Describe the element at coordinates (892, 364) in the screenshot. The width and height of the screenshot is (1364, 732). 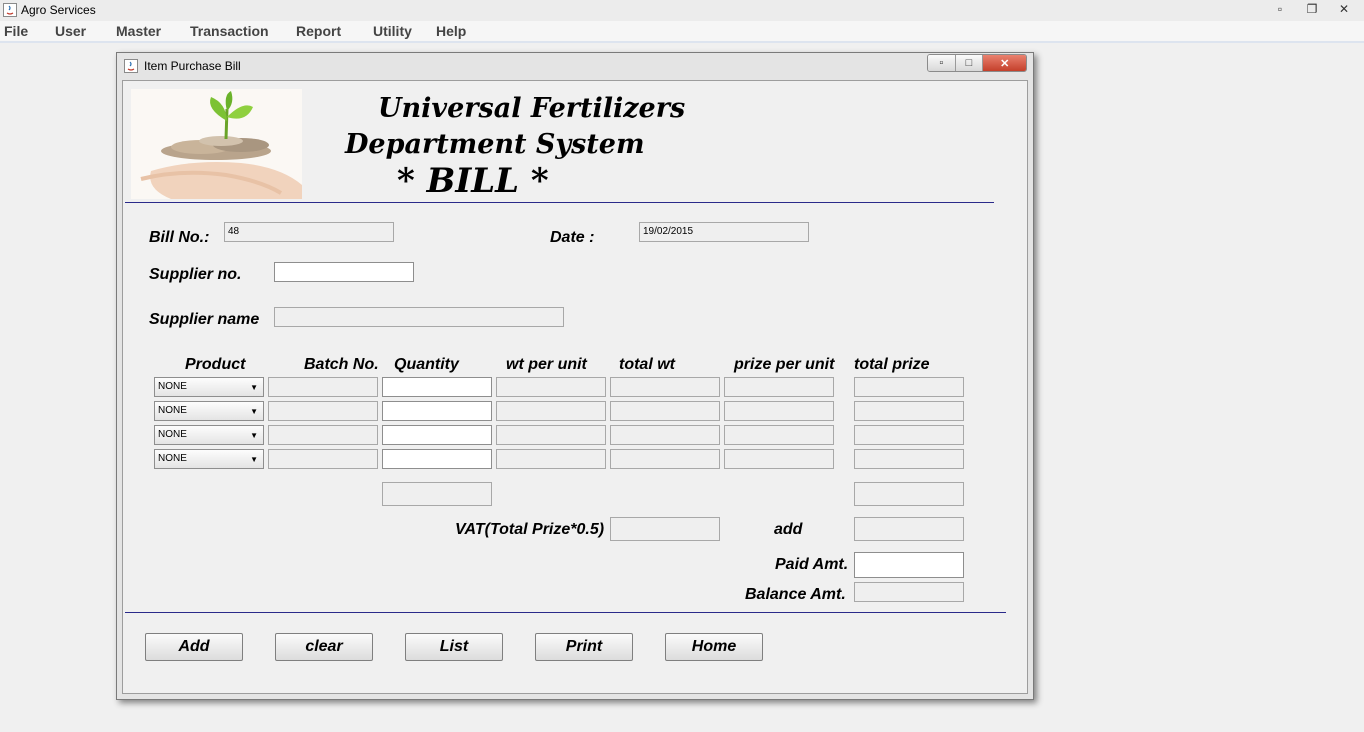
I see `col-total-prize: total prize` at that location.